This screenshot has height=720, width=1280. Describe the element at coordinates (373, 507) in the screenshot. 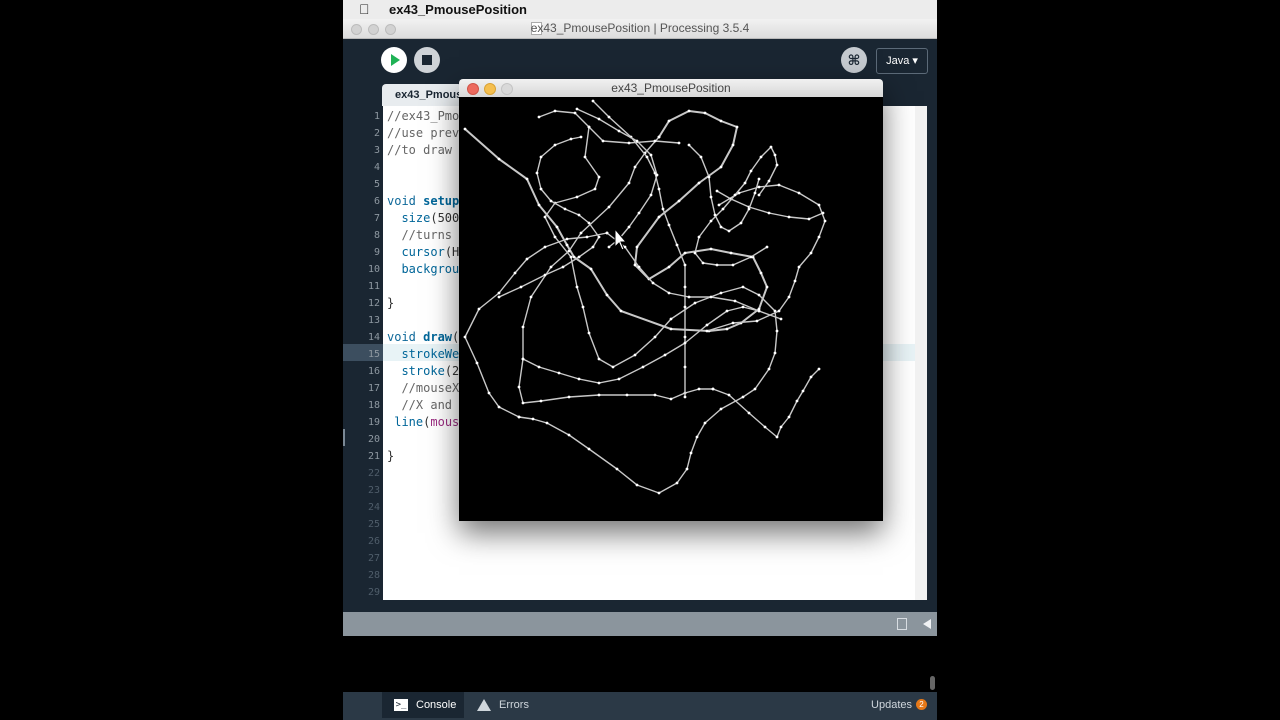

I see `line-number: 24` at that location.